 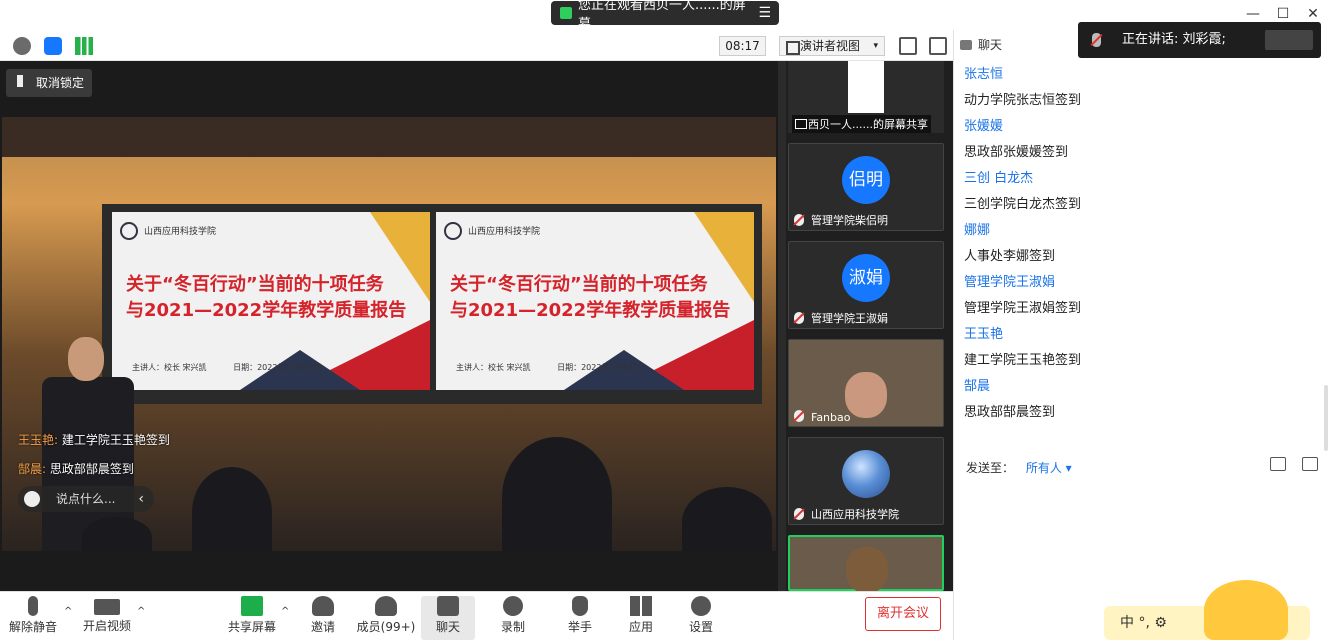 What do you see at coordinates (831, 417) in the screenshot?
I see `participant-name: Fanbao` at bounding box center [831, 417].